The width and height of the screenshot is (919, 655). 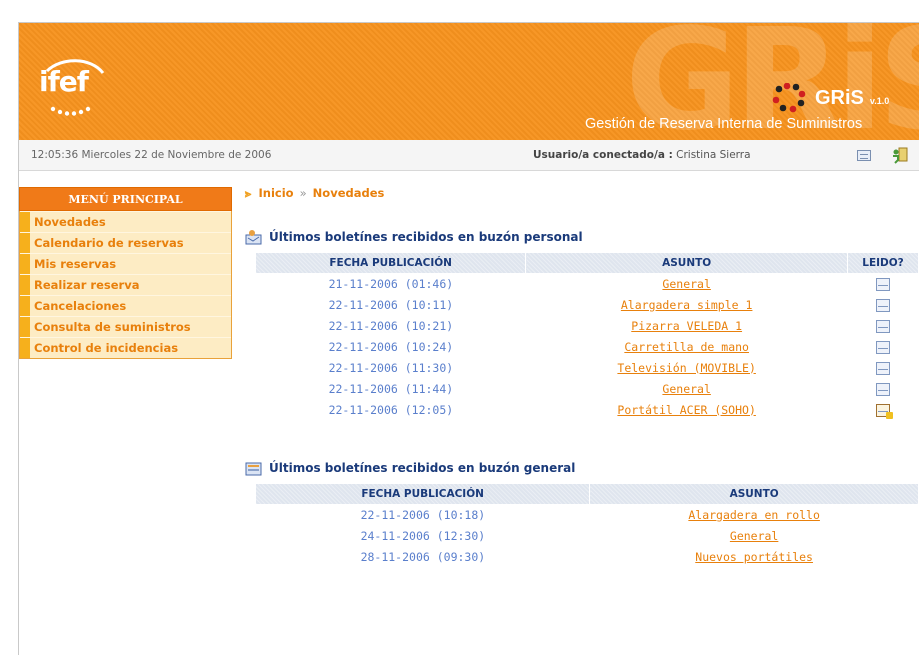 I want to click on table-row: 22-11-2006 (10:18) Alargadera en rollo, so click(x=587, y=514).